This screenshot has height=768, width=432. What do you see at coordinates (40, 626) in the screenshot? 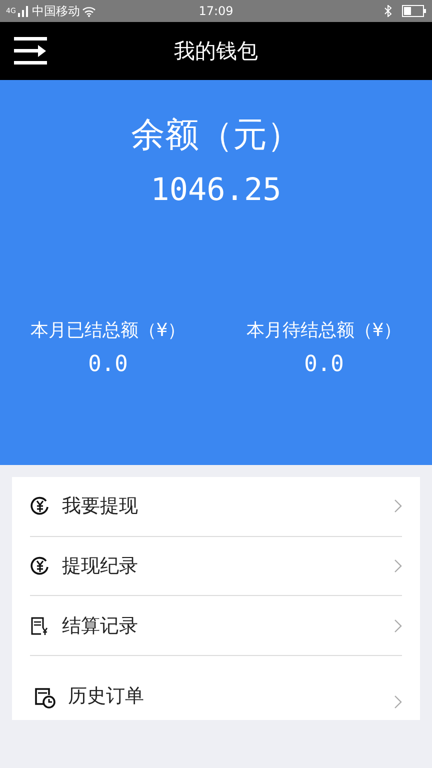
I see `receipt-icon` at bounding box center [40, 626].